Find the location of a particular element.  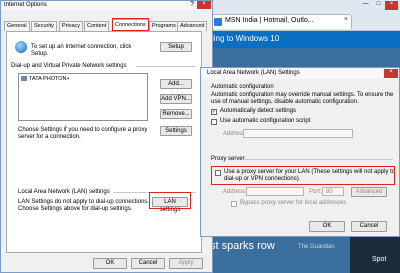

network-icon is located at coordinates (24, 79).